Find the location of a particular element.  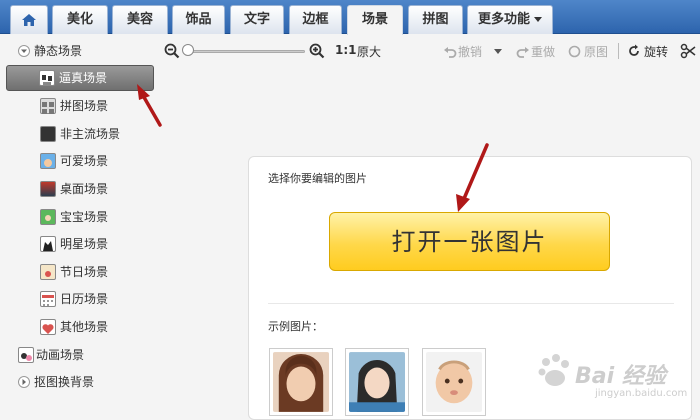

sample-image-woman-selfie is located at coordinates (377, 382).